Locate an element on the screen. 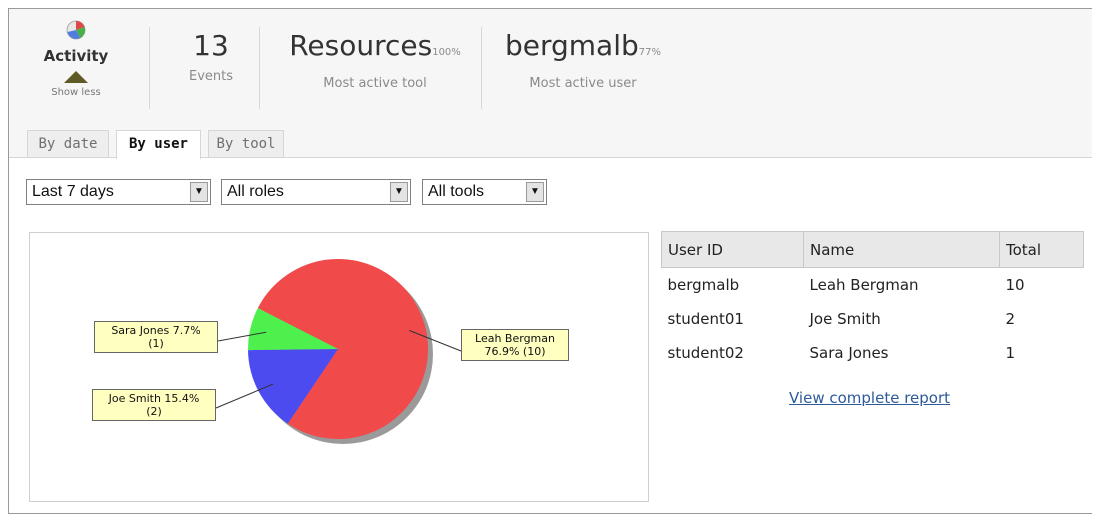 This screenshot has height=517, width=1094. tools-select: All tools ▼ is located at coordinates (484, 192).